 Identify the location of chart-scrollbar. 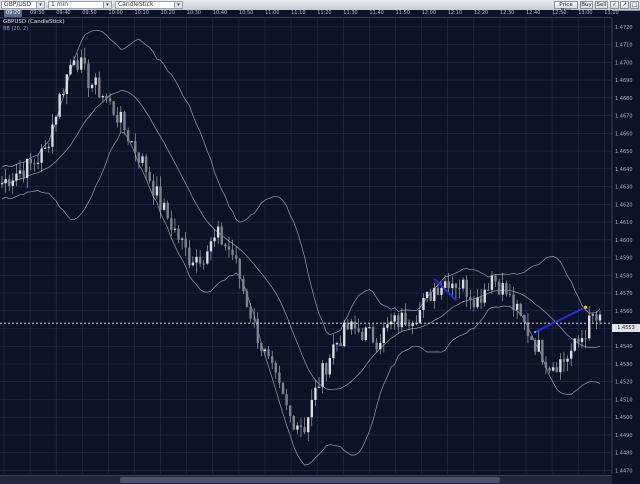
(306, 479).